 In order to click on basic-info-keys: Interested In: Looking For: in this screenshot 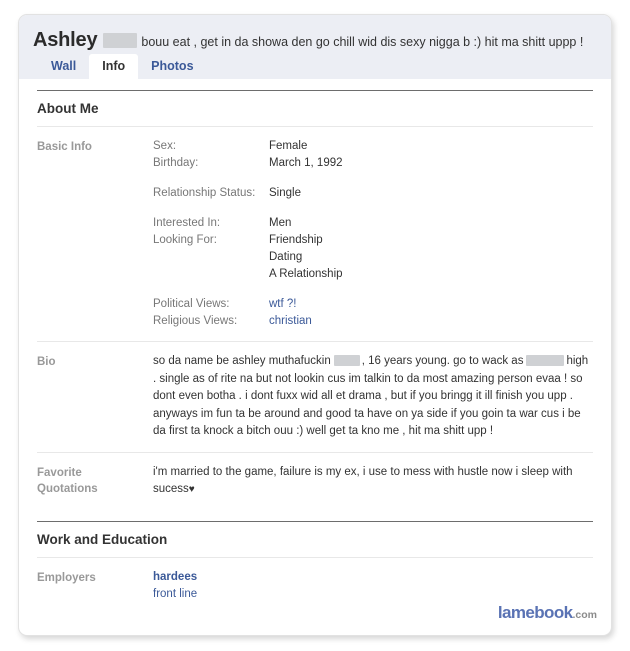, I will do `click(211, 249)`.